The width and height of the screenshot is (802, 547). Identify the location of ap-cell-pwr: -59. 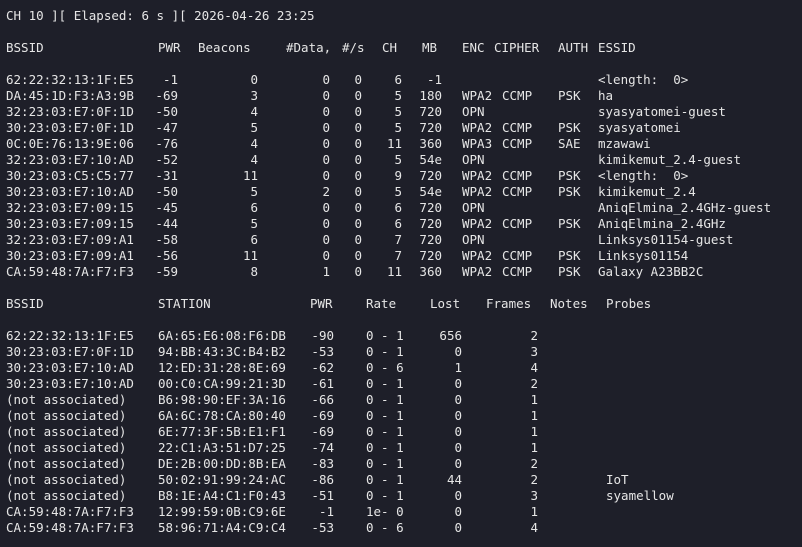
(166, 271).